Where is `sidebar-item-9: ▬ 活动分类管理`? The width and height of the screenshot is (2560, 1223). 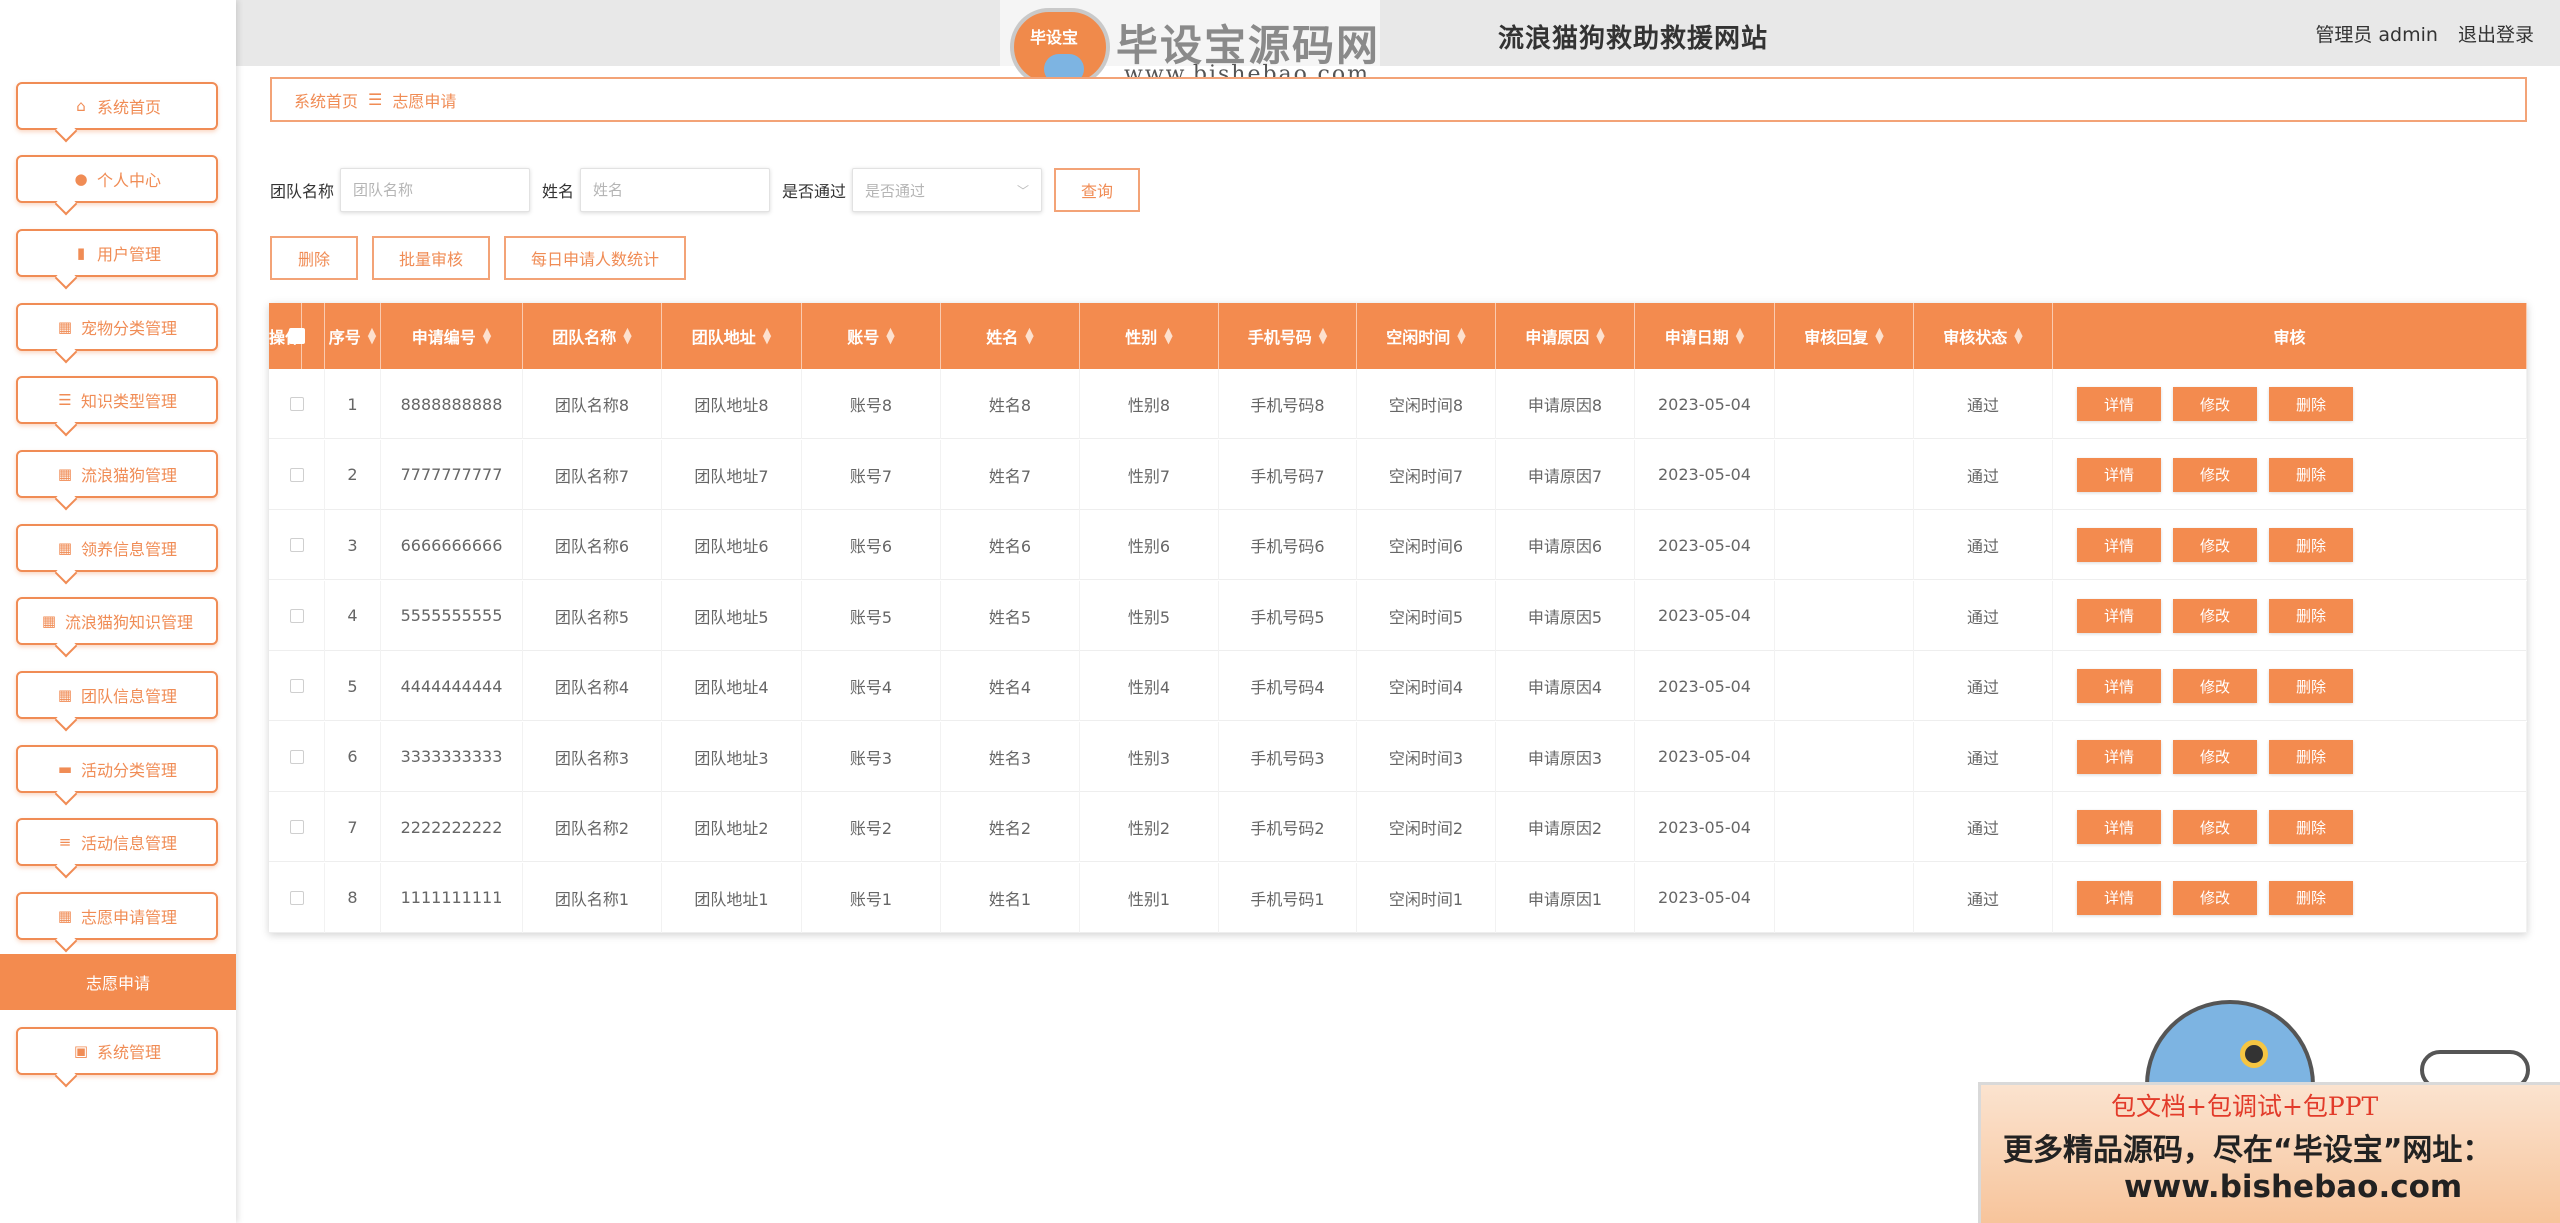 sidebar-item-9: ▬ 活动分类管理 is located at coordinates (117, 769).